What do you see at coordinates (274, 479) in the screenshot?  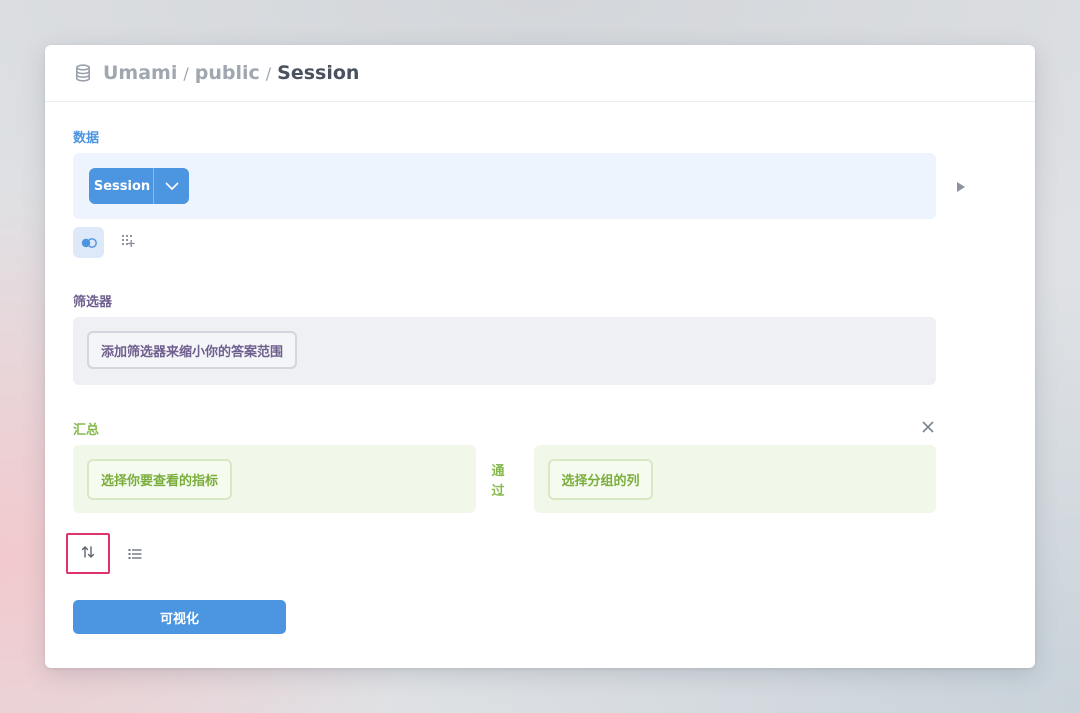 I see `metric-panel: 选择你要查看的指标` at bounding box center [274, 479].